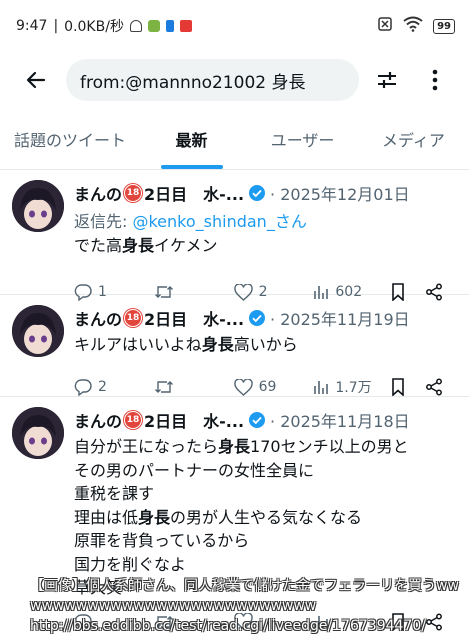 The height and width of the screenshot is (640, 469). I want to click on filter-sliders-icon, so click(387, 80).